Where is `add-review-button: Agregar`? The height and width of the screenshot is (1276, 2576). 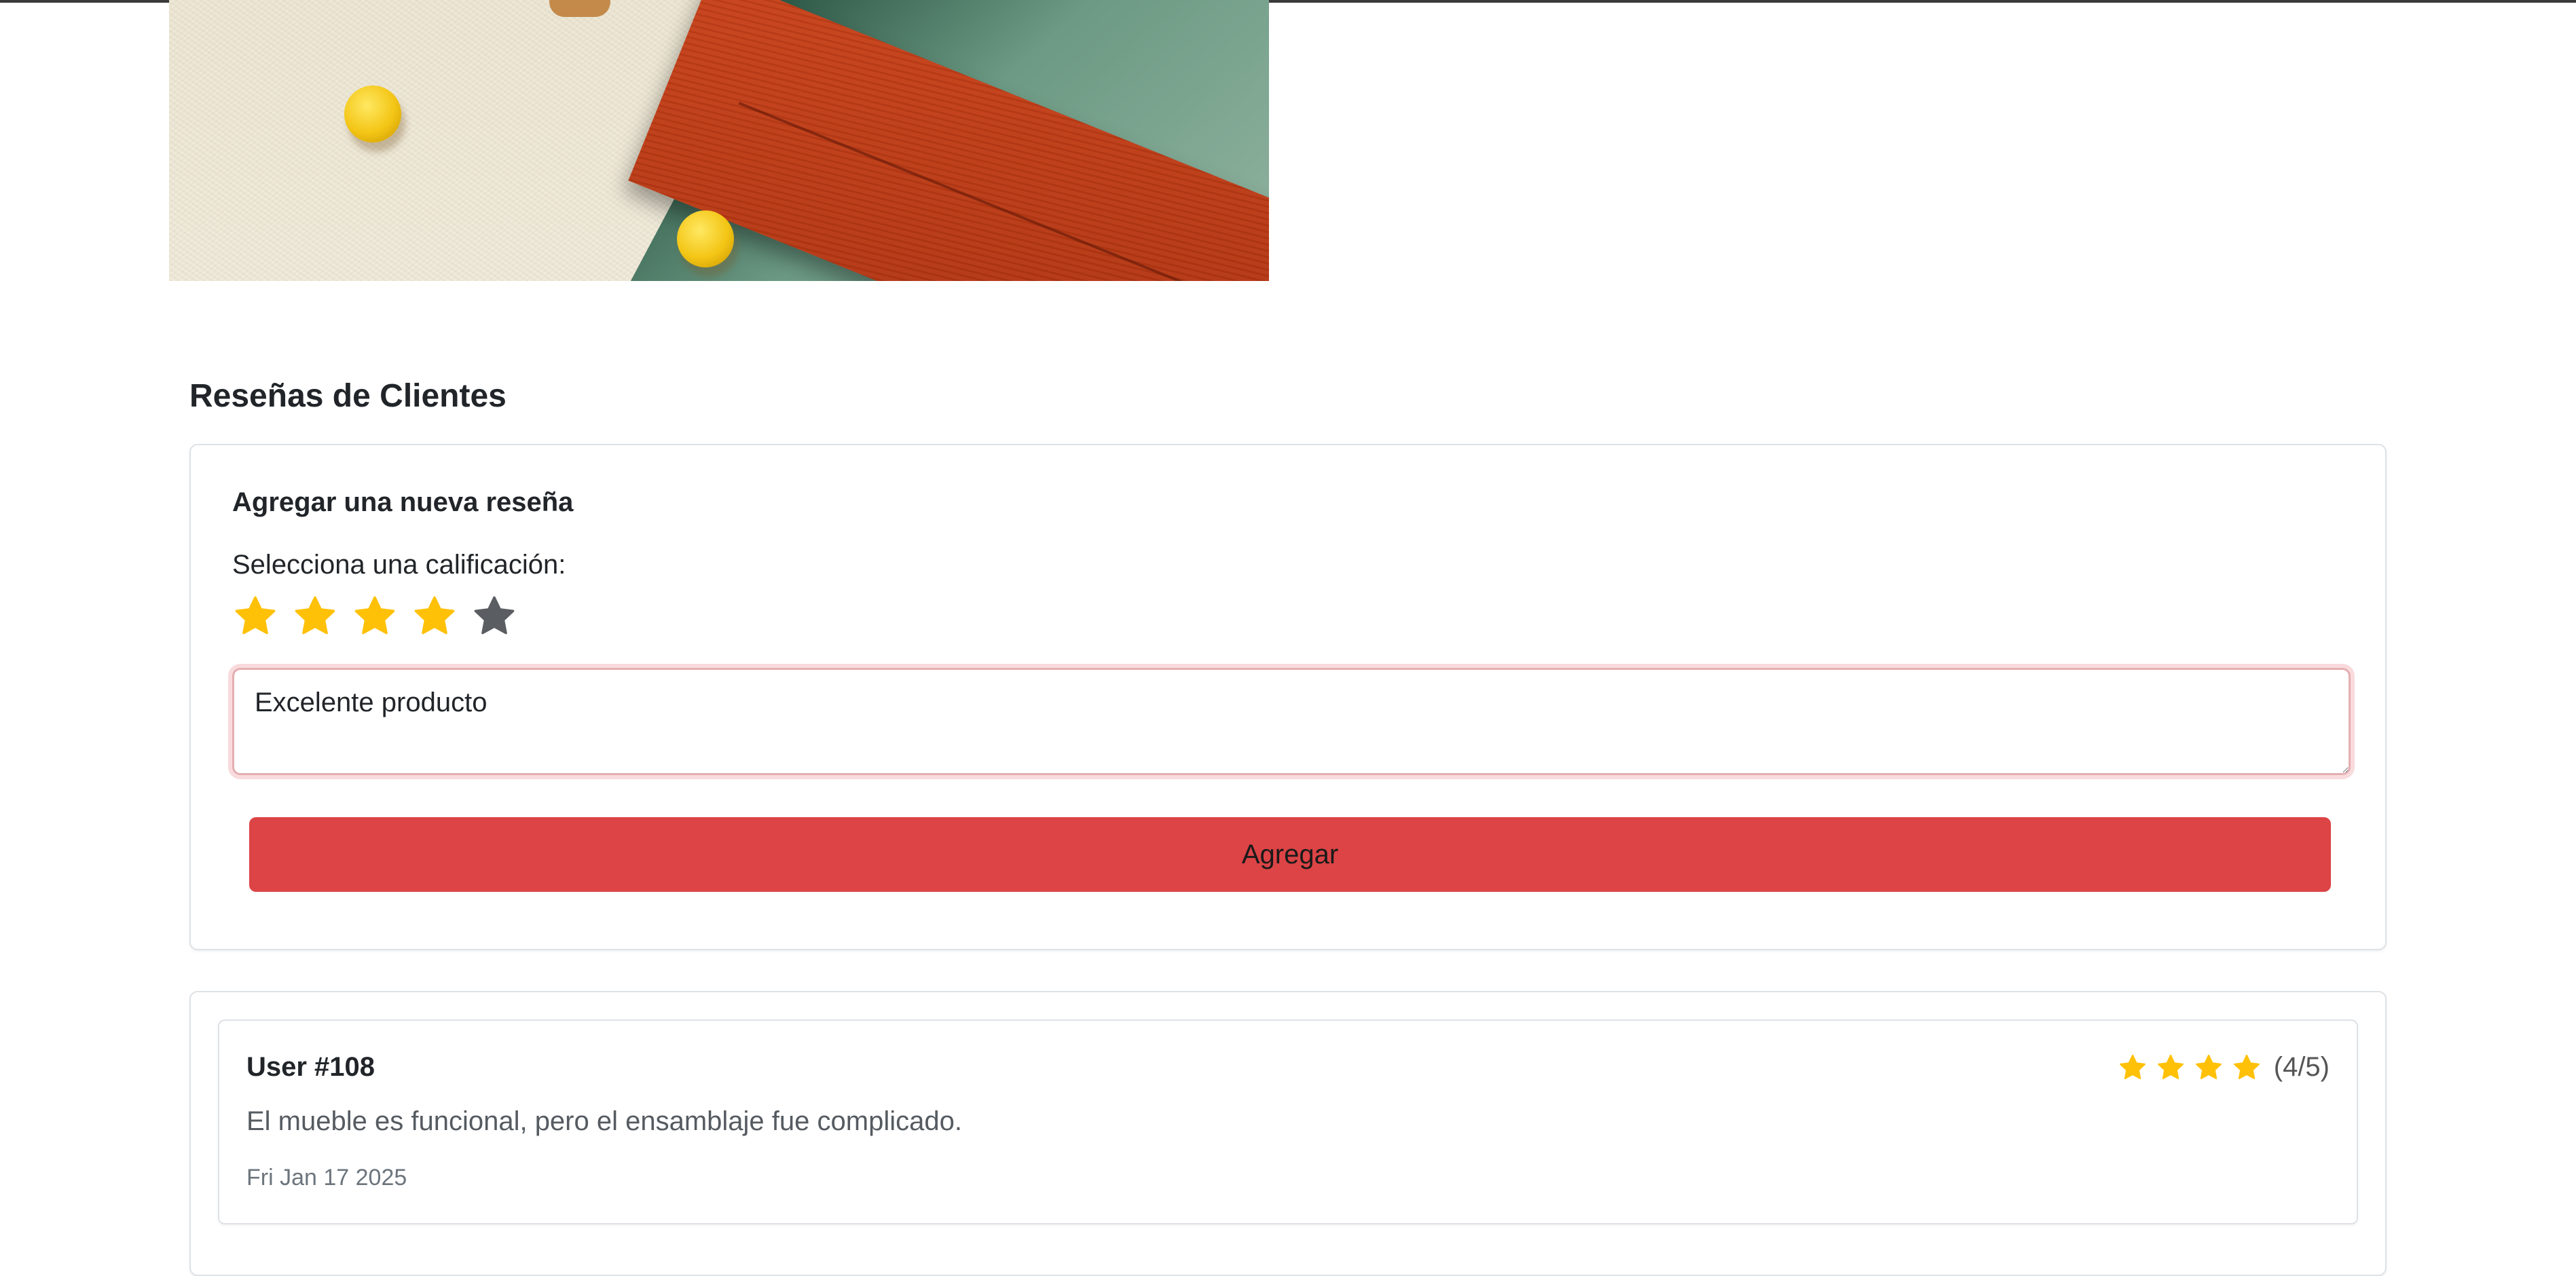 add-review-button: Agregar is located at coordinates (1290, 854).